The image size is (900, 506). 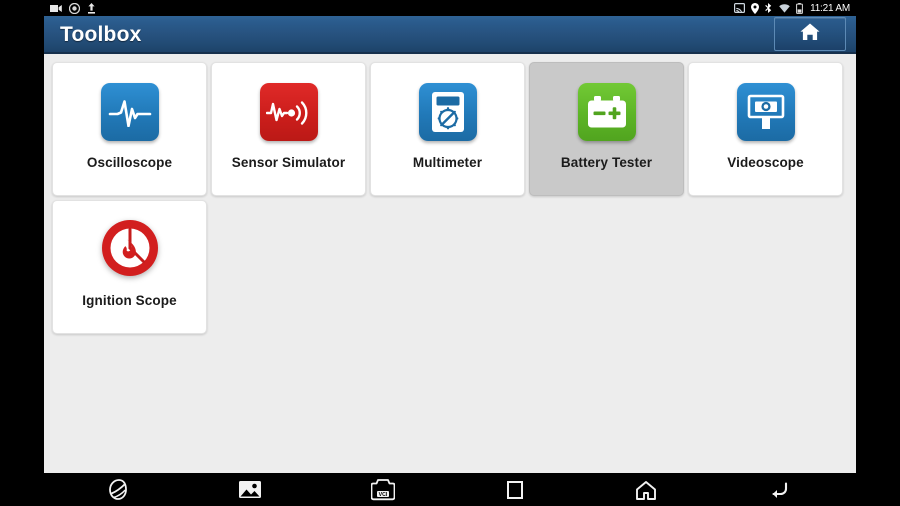 I want to click on screen-record-icon, so click(x=74, y=8).